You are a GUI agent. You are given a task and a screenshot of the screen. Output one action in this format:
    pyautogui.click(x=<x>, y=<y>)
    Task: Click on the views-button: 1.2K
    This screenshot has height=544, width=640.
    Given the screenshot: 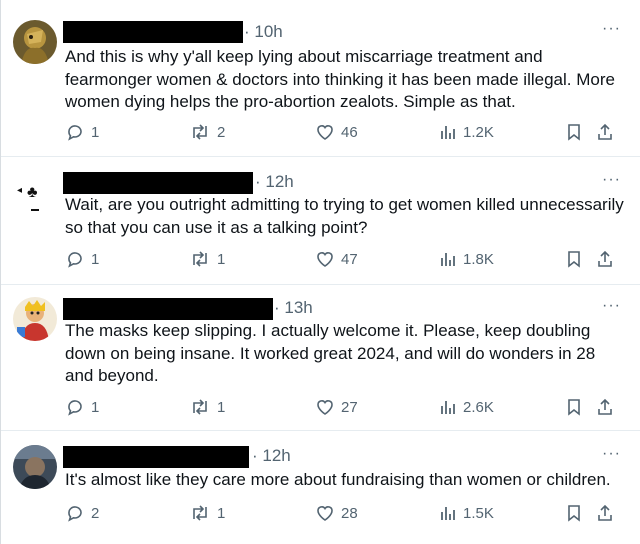 What is the action you would take?
    pyautogui.click(x=466, y=132)
    